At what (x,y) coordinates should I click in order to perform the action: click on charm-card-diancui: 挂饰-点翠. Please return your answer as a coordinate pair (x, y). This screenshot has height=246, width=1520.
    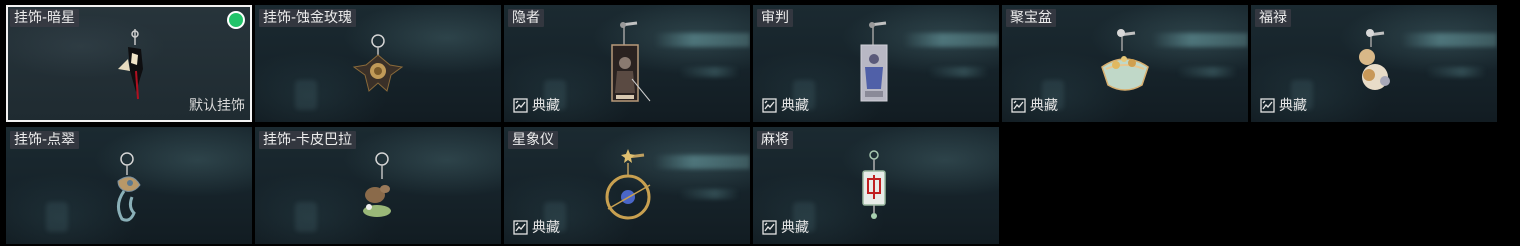
    Looking at the image, I should click on (129, 185).